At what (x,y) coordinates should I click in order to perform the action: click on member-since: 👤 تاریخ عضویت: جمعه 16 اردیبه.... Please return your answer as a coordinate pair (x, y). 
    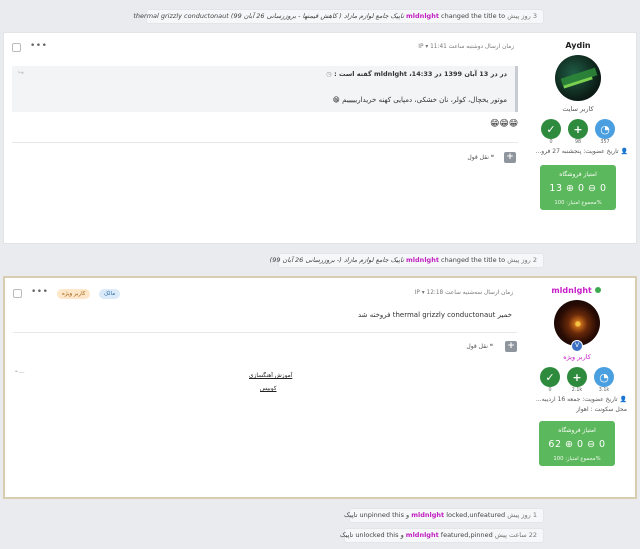
    Looking at the image, I should click on (581, 399).